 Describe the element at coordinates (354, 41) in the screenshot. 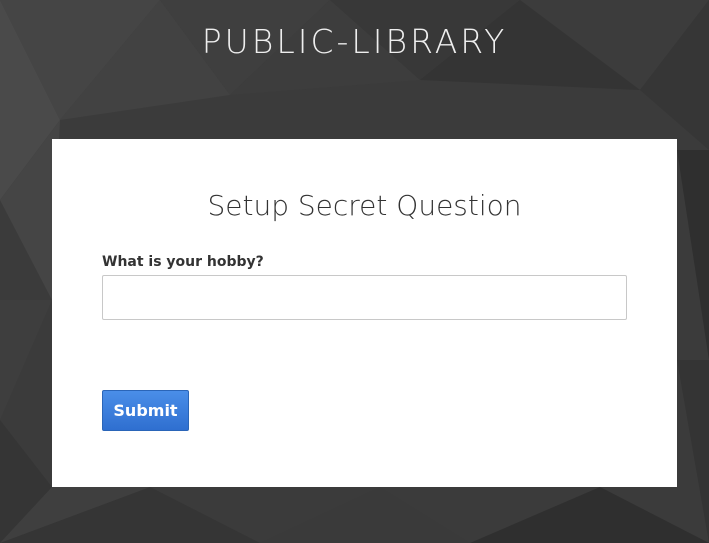

I see `site-title: PUBLIC-LIBRARY` at that location.